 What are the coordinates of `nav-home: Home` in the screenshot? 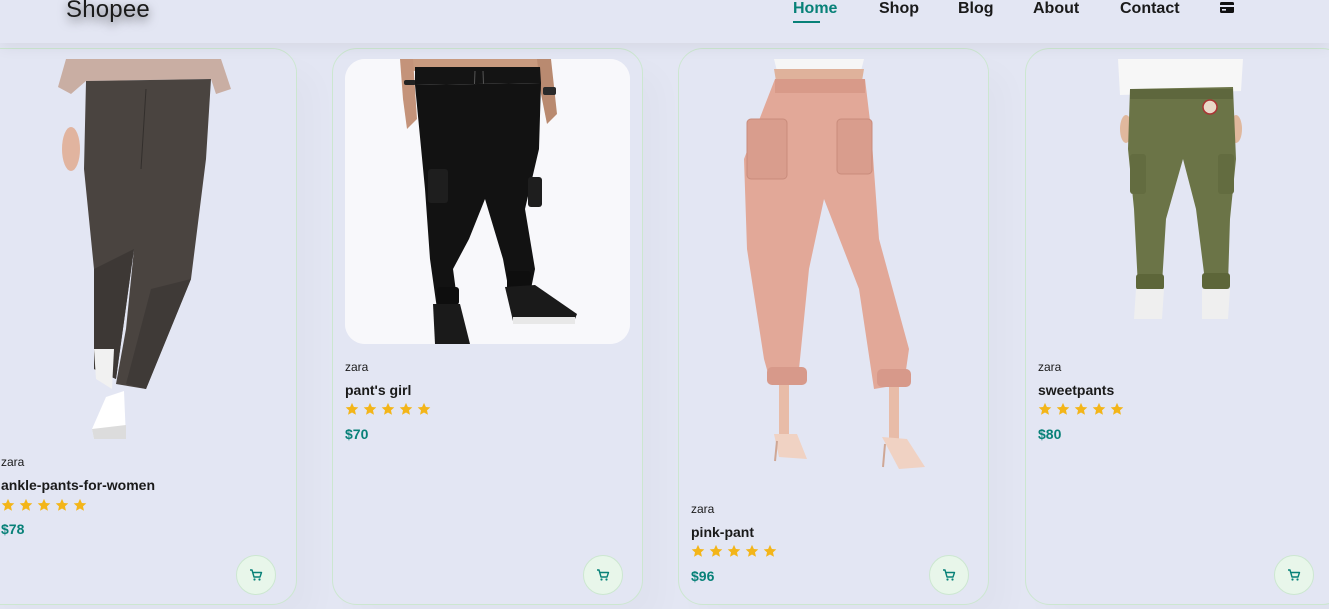 It's located at (815, 11).